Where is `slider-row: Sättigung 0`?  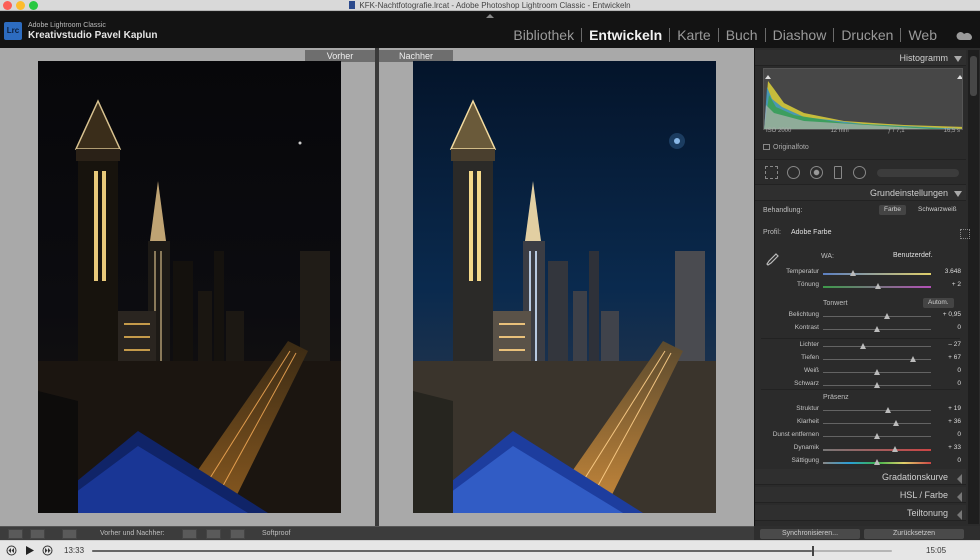
slider-row: Sättigung 0 is located at coordinates (861, 461).